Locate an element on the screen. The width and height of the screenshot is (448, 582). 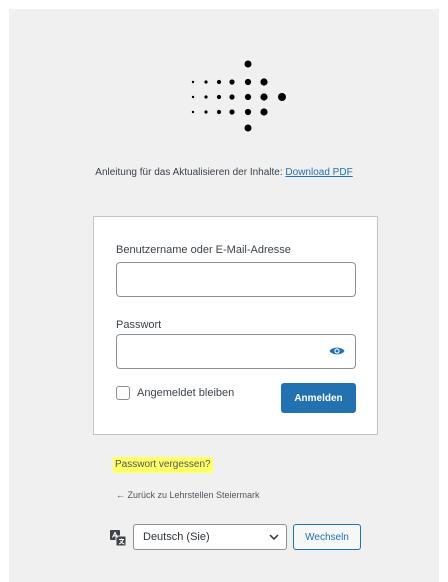
download-pdf-link: Download PDF is located at coordinates (318, 172).